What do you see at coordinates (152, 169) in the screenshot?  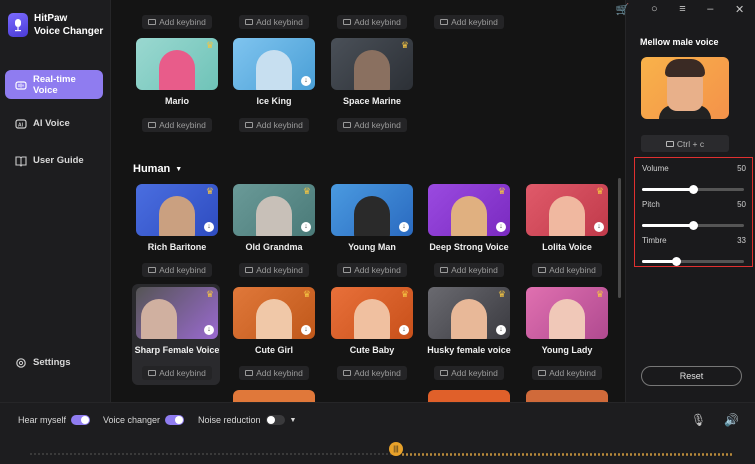 I see `section-title: Human` at bounding box center [152, 169].